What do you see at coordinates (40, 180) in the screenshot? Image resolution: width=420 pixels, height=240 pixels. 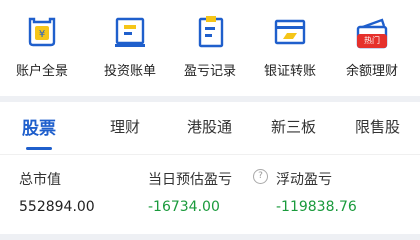 I see `total-market-value-label: 总市值` at bounding box center [40, 180].